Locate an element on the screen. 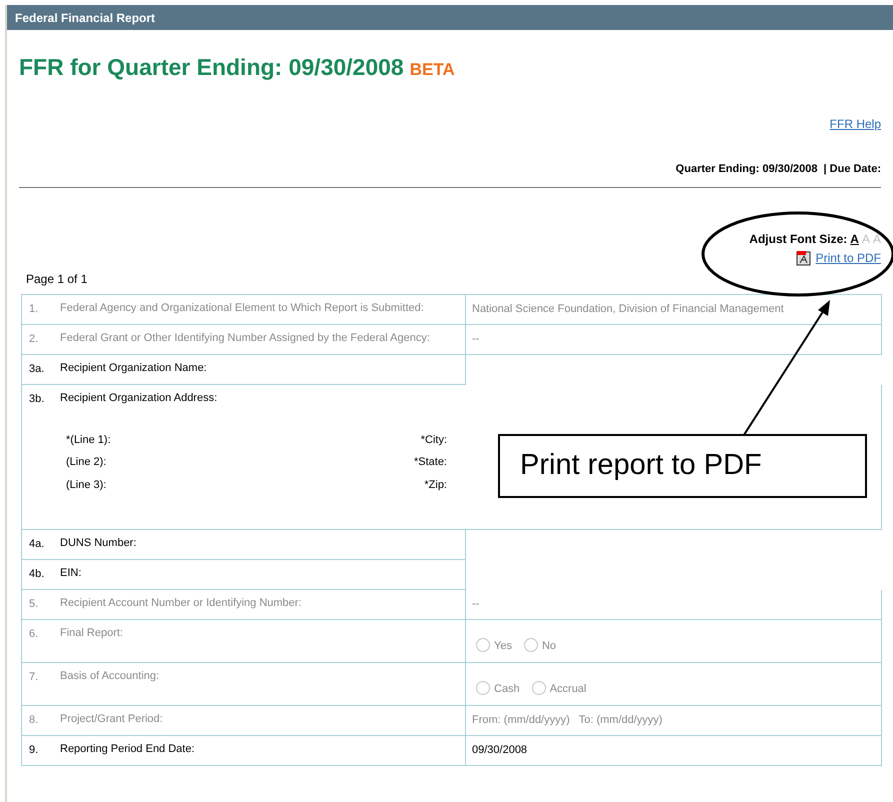  address-place-label: *Zip: is located at coordinates (435, 485).